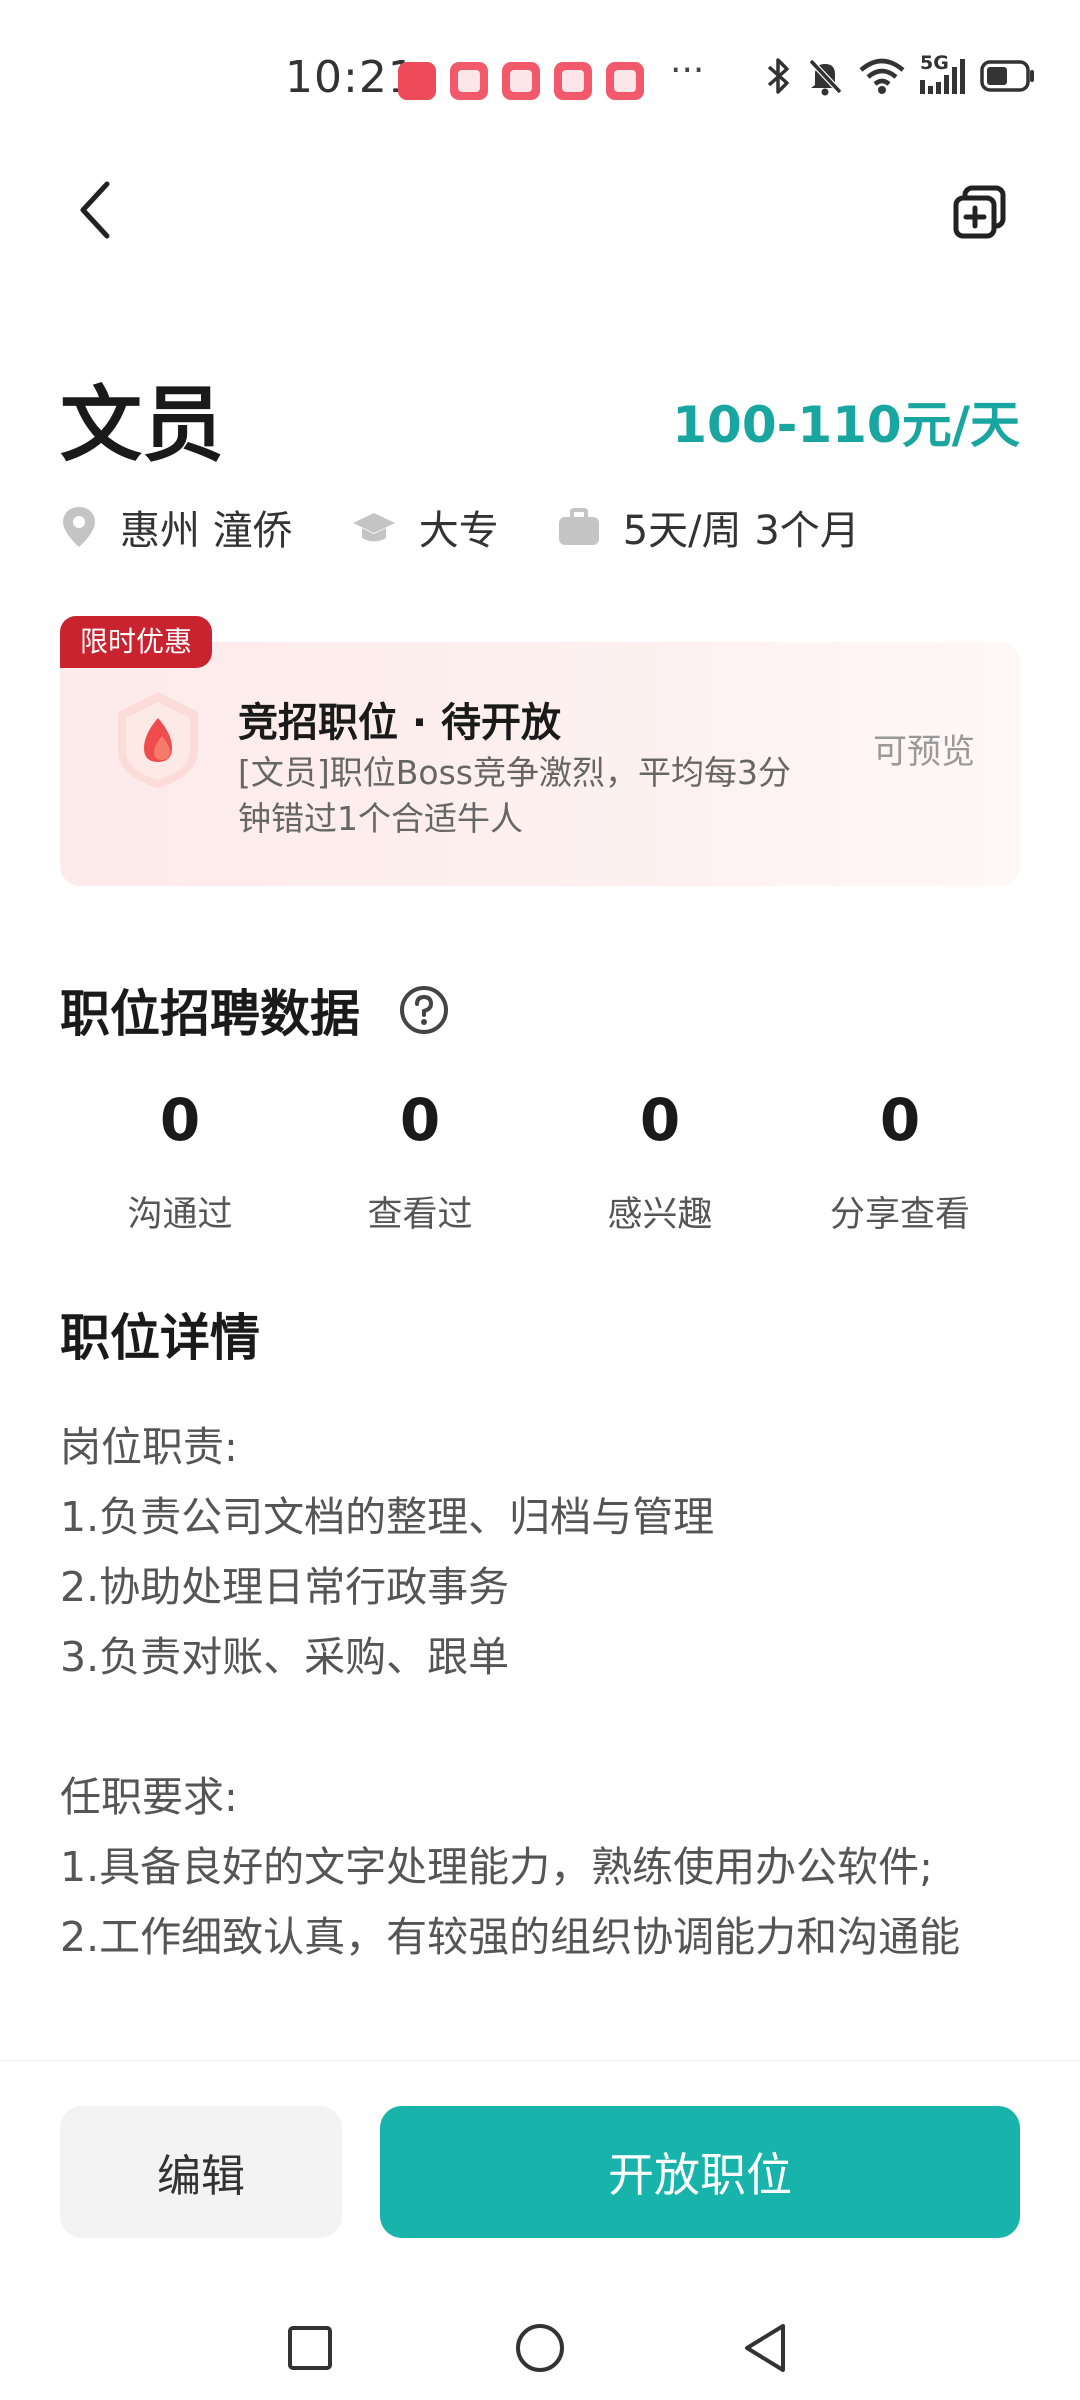 This screenshot has height=2400, width=1080. I want to click on stat-interested: 0 感兴趣, so click(660, 1158).